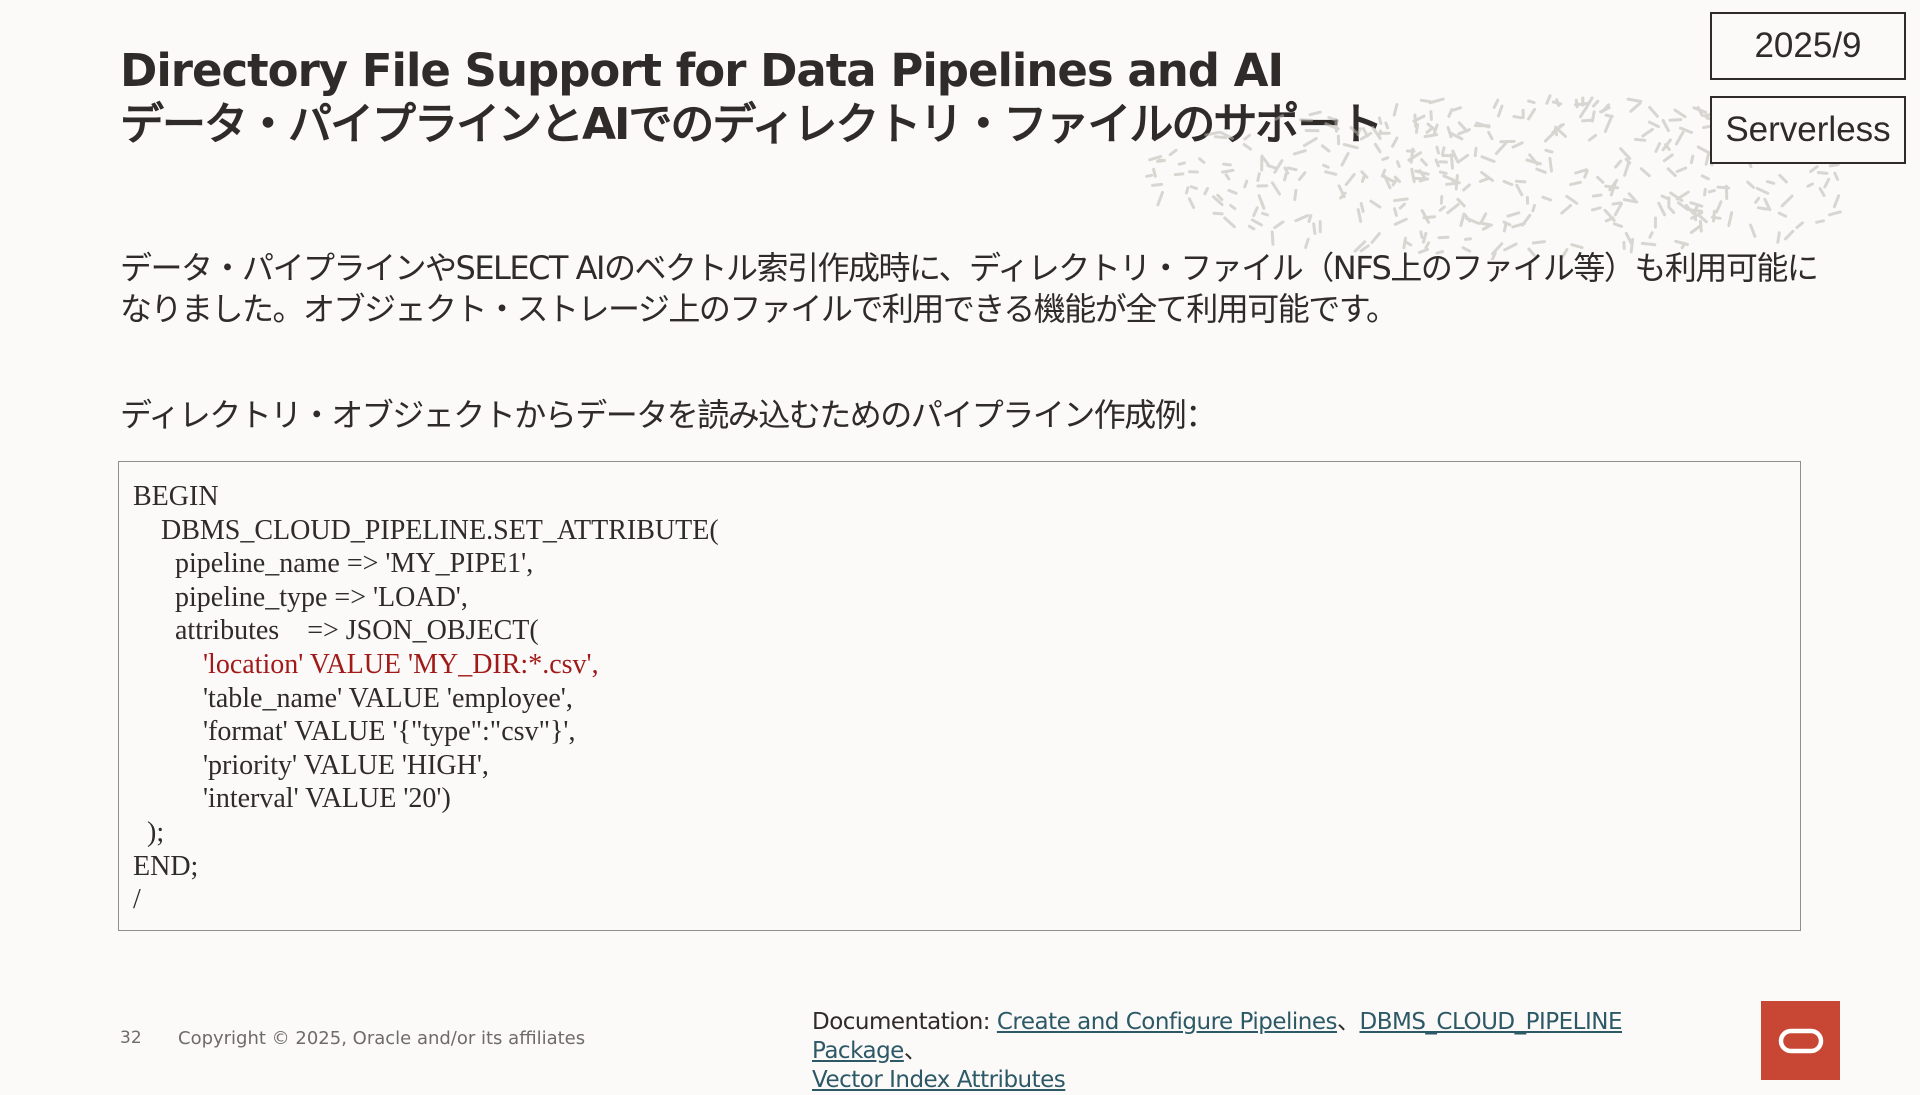 The width and height of the screenshot is (1920, 1095). I want to click on documentation-label: Documentation:, so click(904, 1022).